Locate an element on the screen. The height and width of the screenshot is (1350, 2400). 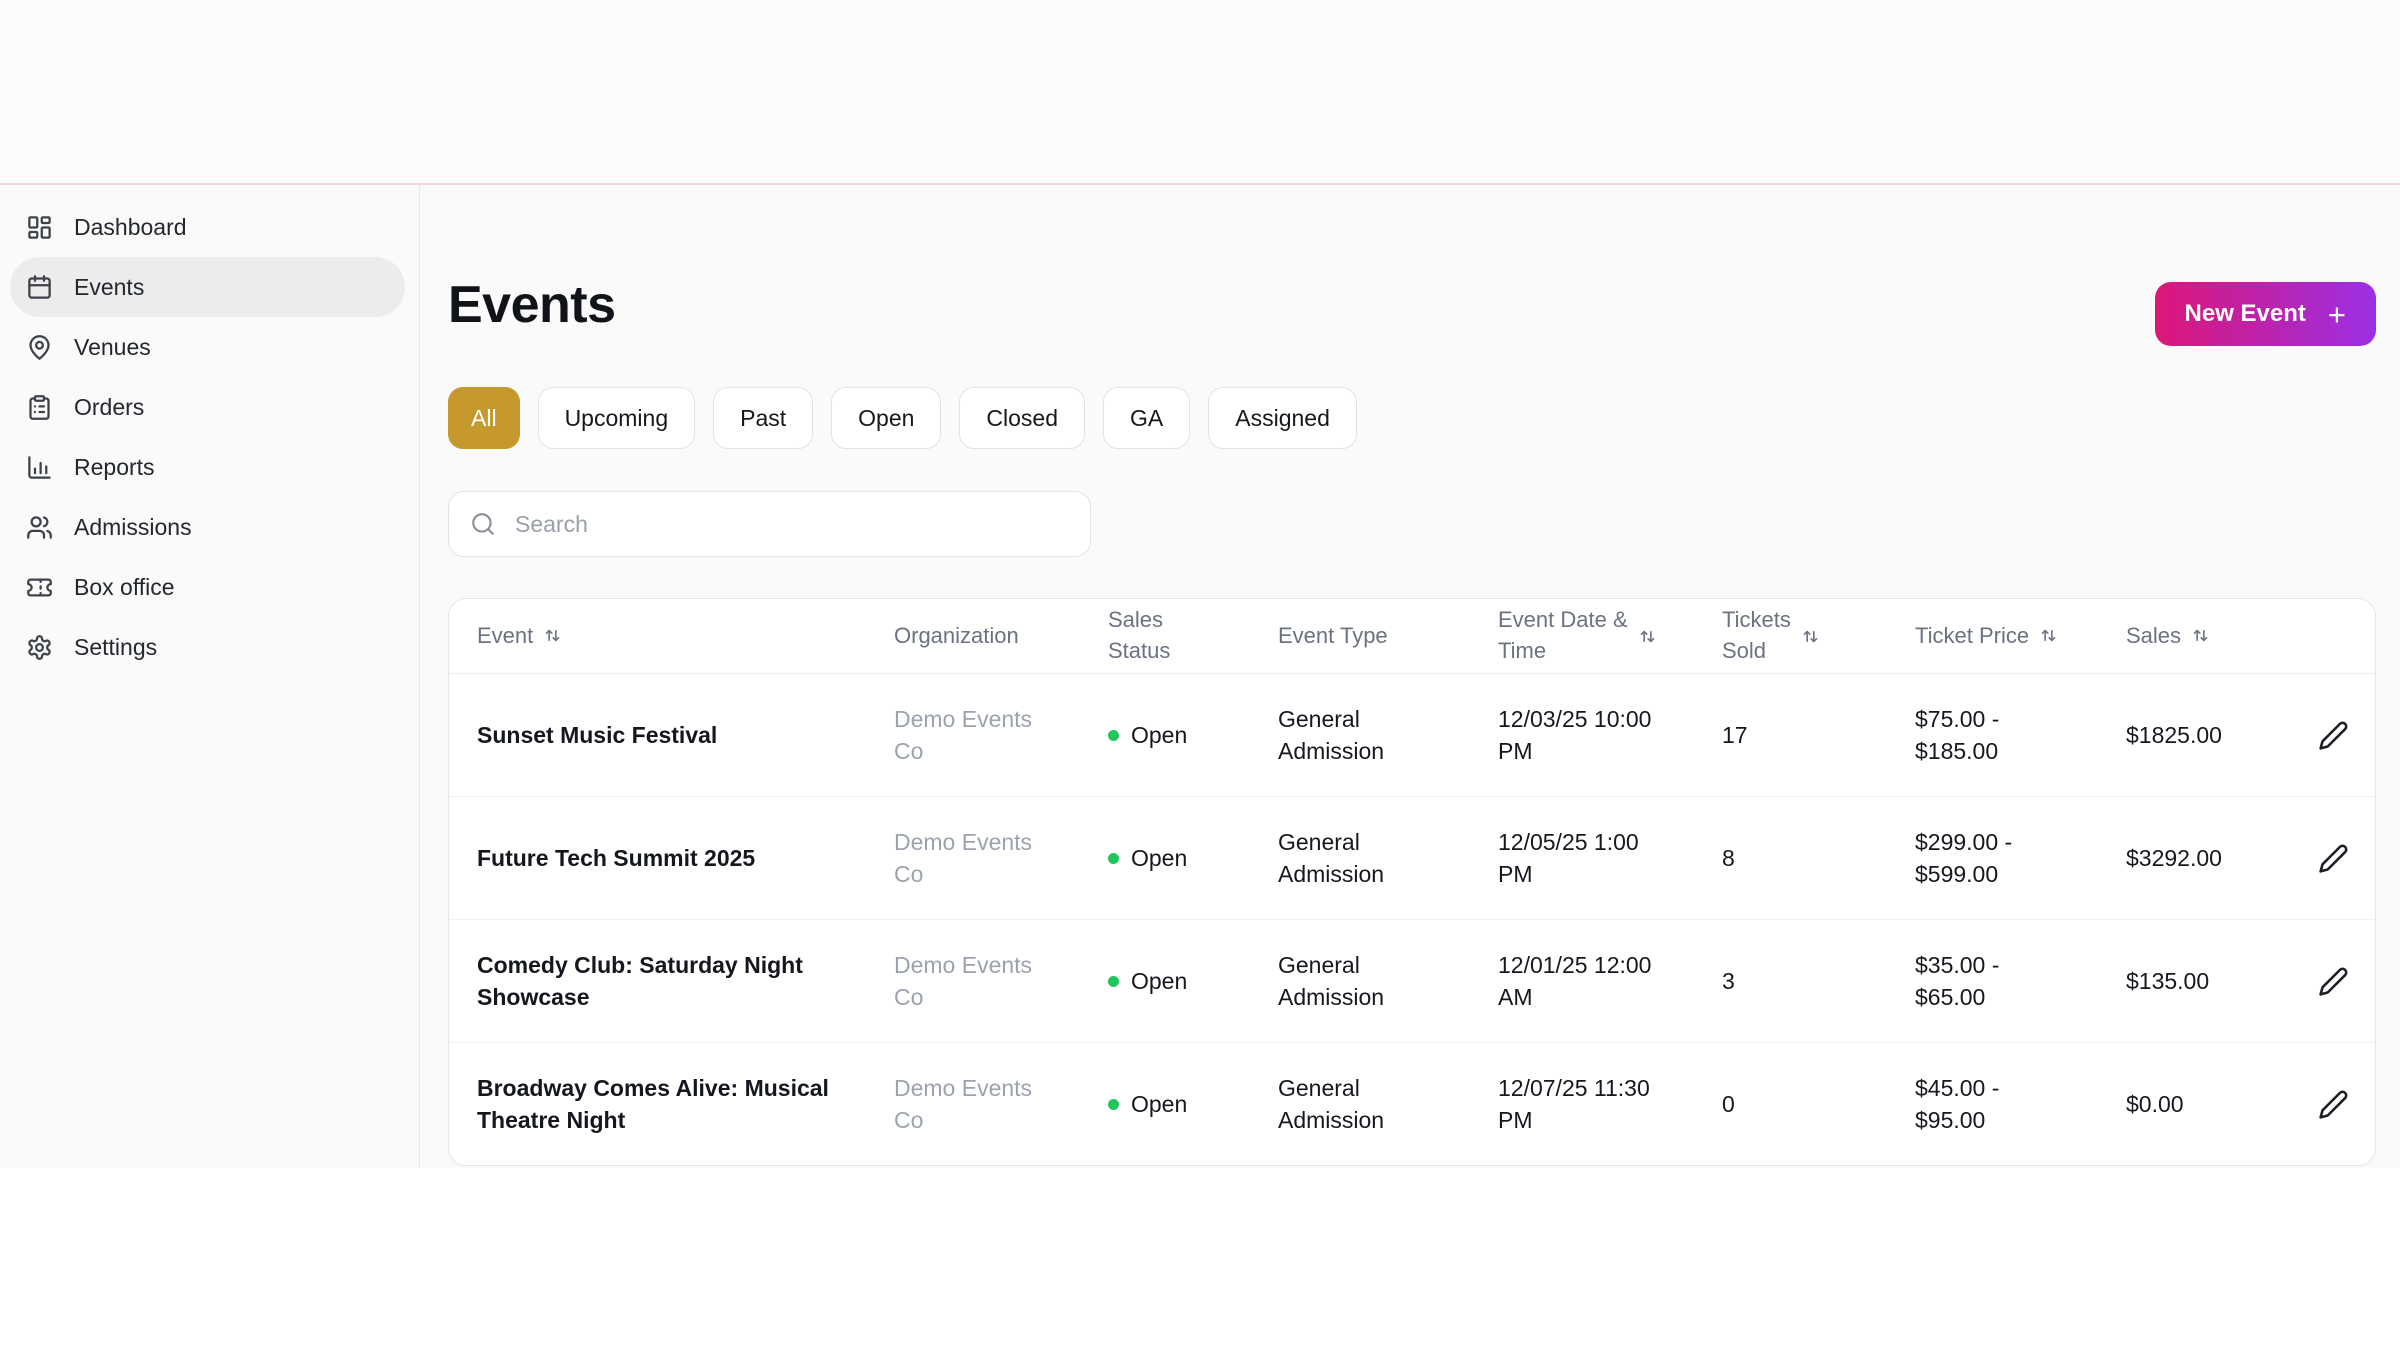
column-header-label: Organization is located at coordinates (956, 635).